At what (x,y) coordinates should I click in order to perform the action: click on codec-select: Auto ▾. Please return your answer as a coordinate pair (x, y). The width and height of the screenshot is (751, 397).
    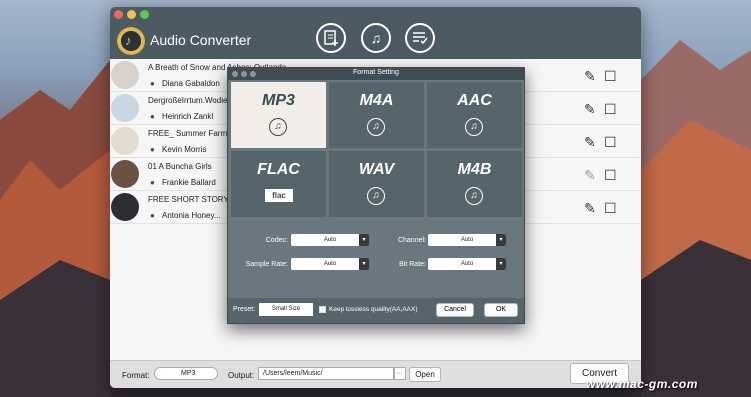
    Looking at the image, I should click on (330, 240).